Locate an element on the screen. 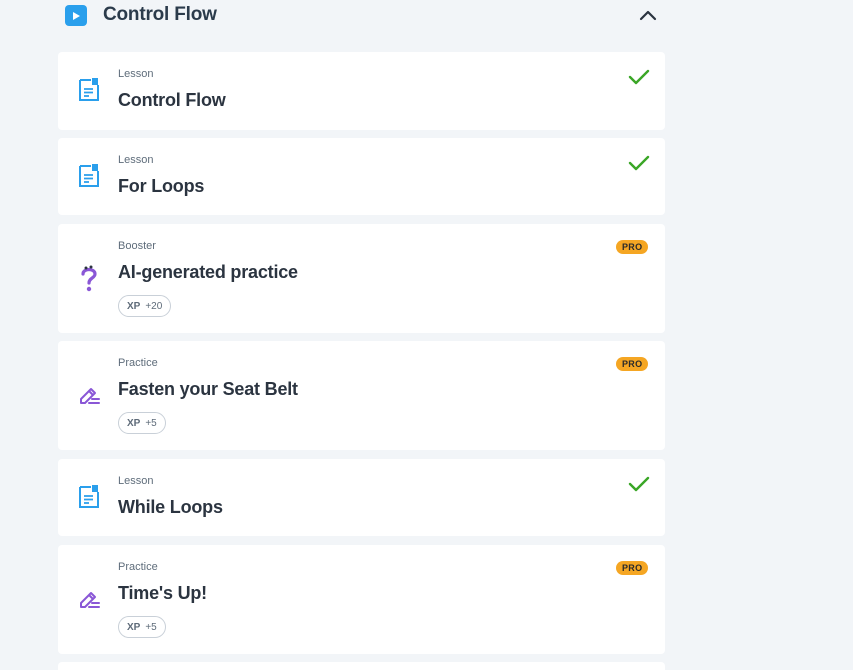 Image resolution: width=853 pixels, height=670 pixels. booster-card: Booster AI-generated practice PRO XP +20 is located at coordinates (361, 278).